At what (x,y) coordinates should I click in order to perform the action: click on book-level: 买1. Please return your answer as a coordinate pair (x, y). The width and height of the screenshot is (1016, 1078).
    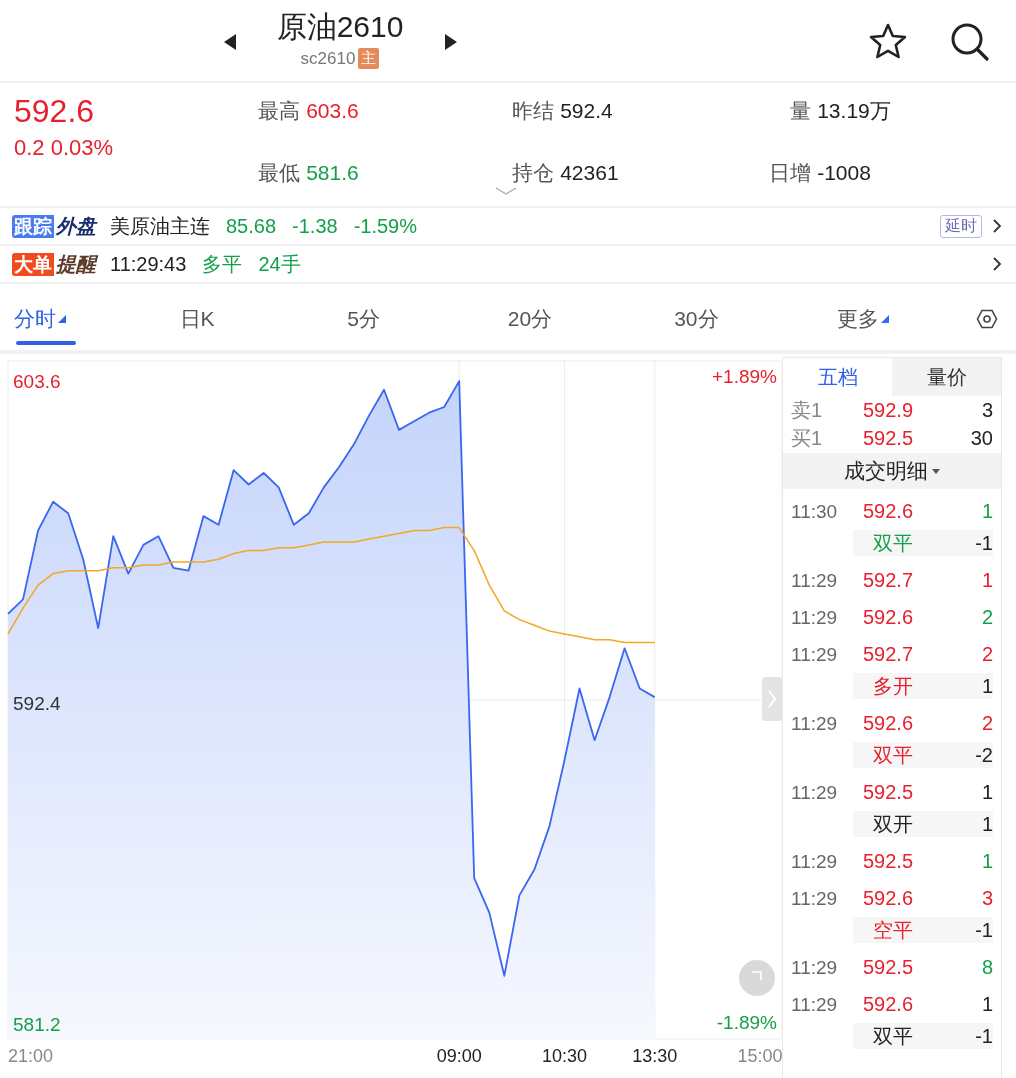
    Looking at the image, I should click on (807, 438).